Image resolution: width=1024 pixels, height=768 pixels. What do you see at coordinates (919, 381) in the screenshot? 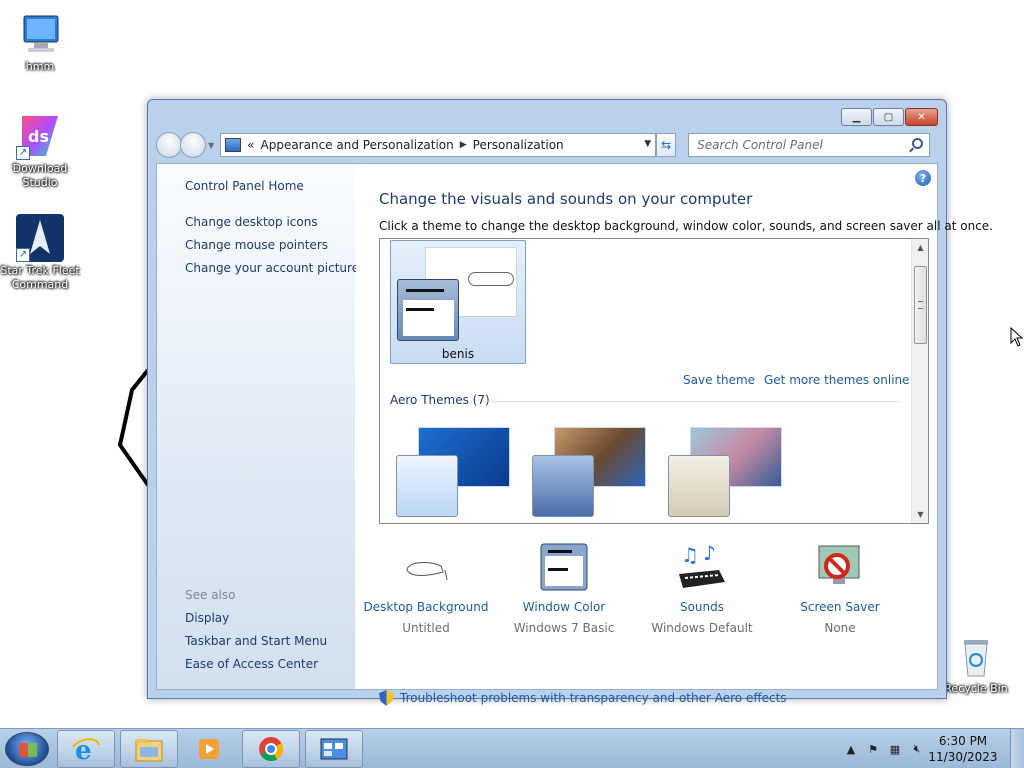
I see `theme-list-scrollbar: ▲ ▼` at bounding box center [919, 381].